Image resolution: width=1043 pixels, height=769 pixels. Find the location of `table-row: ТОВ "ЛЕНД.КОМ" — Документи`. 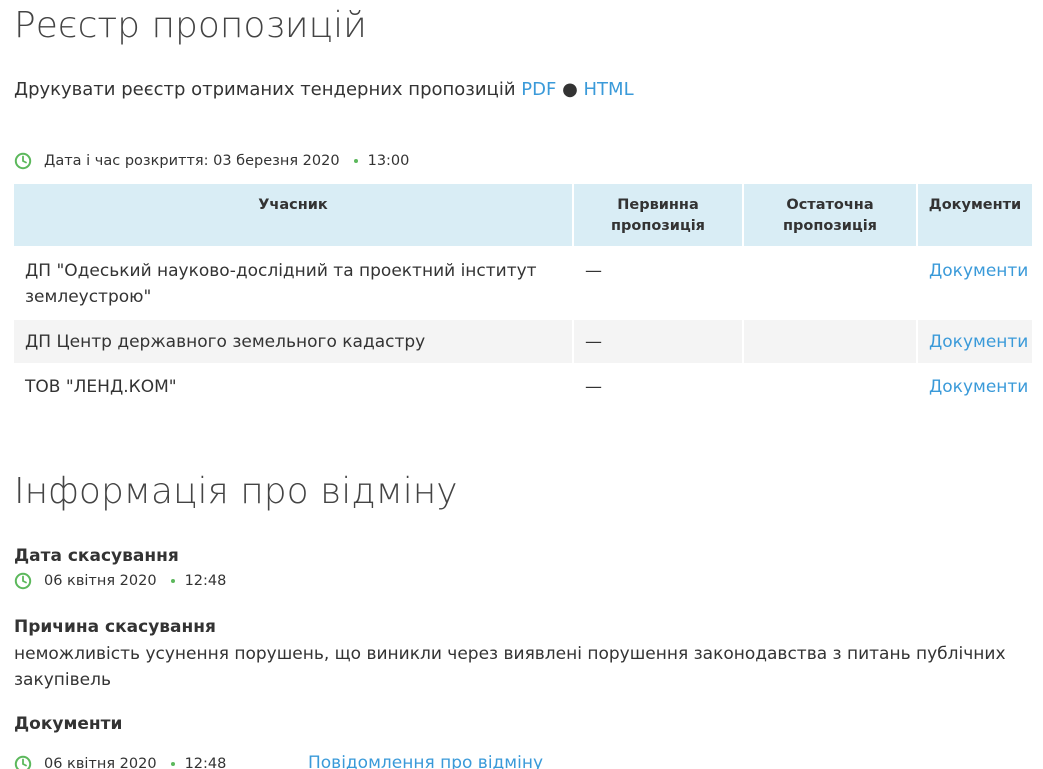

table-row: ТОВ "ЛЕНД.КОМ" — Документи is located at coordinates (523, 386).